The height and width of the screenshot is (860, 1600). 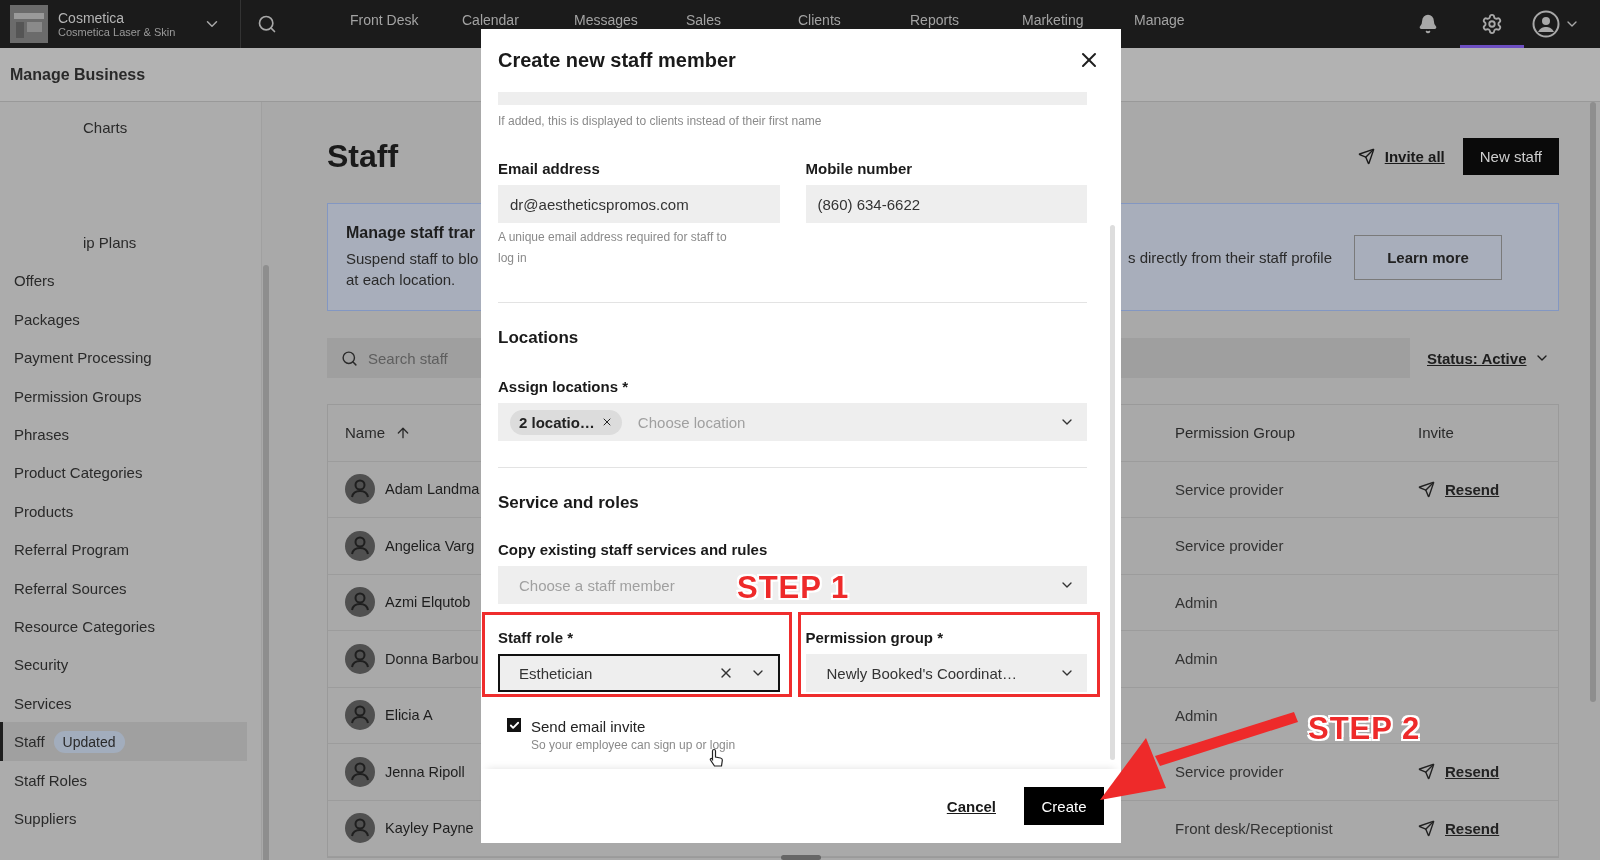 What do you see at coordinates (42, 435) in the screenshot?
I see `sidebar-label: Phrases` at bounding box center [42, 435].